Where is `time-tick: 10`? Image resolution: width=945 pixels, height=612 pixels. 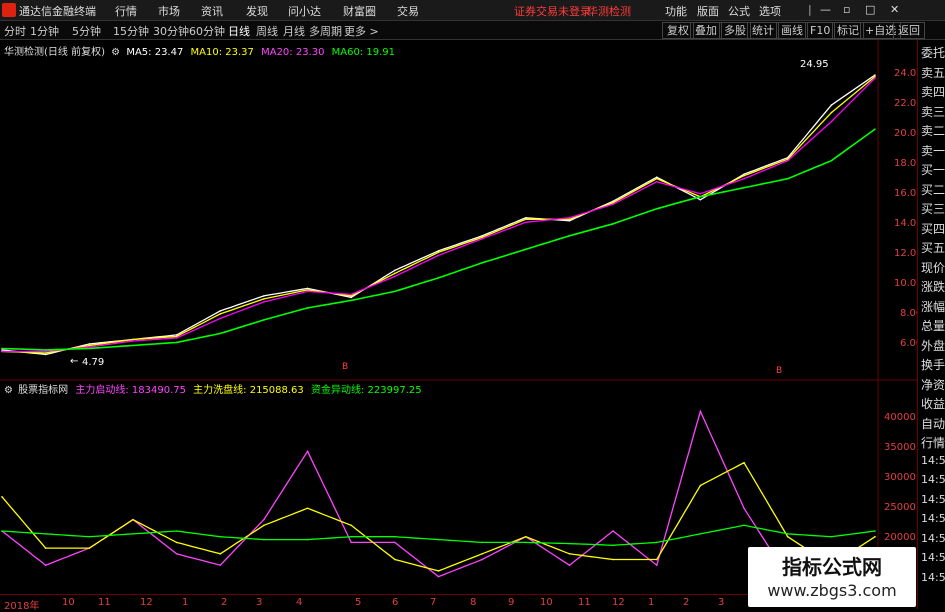 time-tick: 10 is located at coordinates (546, 602).